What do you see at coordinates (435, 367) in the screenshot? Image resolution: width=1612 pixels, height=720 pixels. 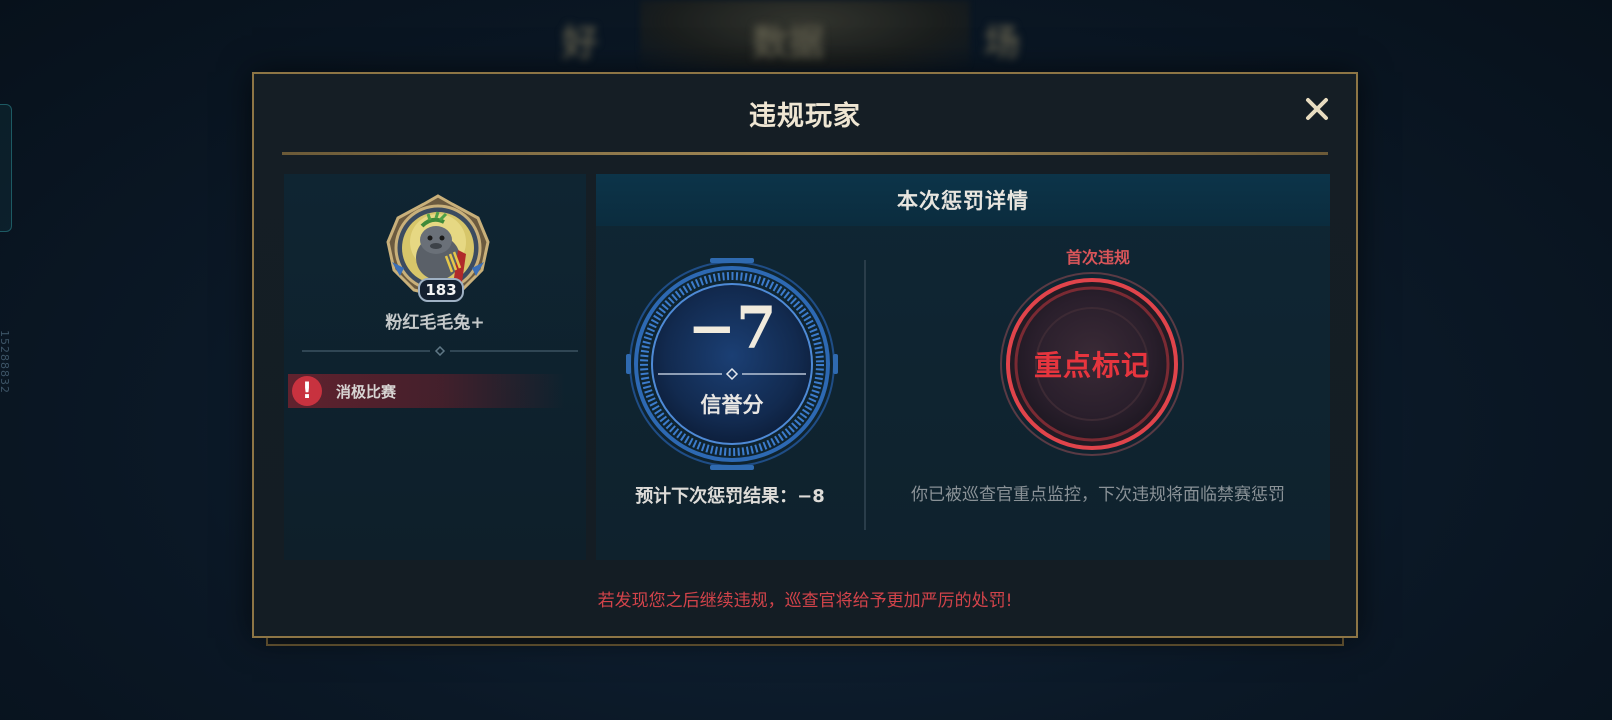 I see `player-panel: 183 粉红毛毛兔+ ! 消极比赛` at bounding box center [435, 367].